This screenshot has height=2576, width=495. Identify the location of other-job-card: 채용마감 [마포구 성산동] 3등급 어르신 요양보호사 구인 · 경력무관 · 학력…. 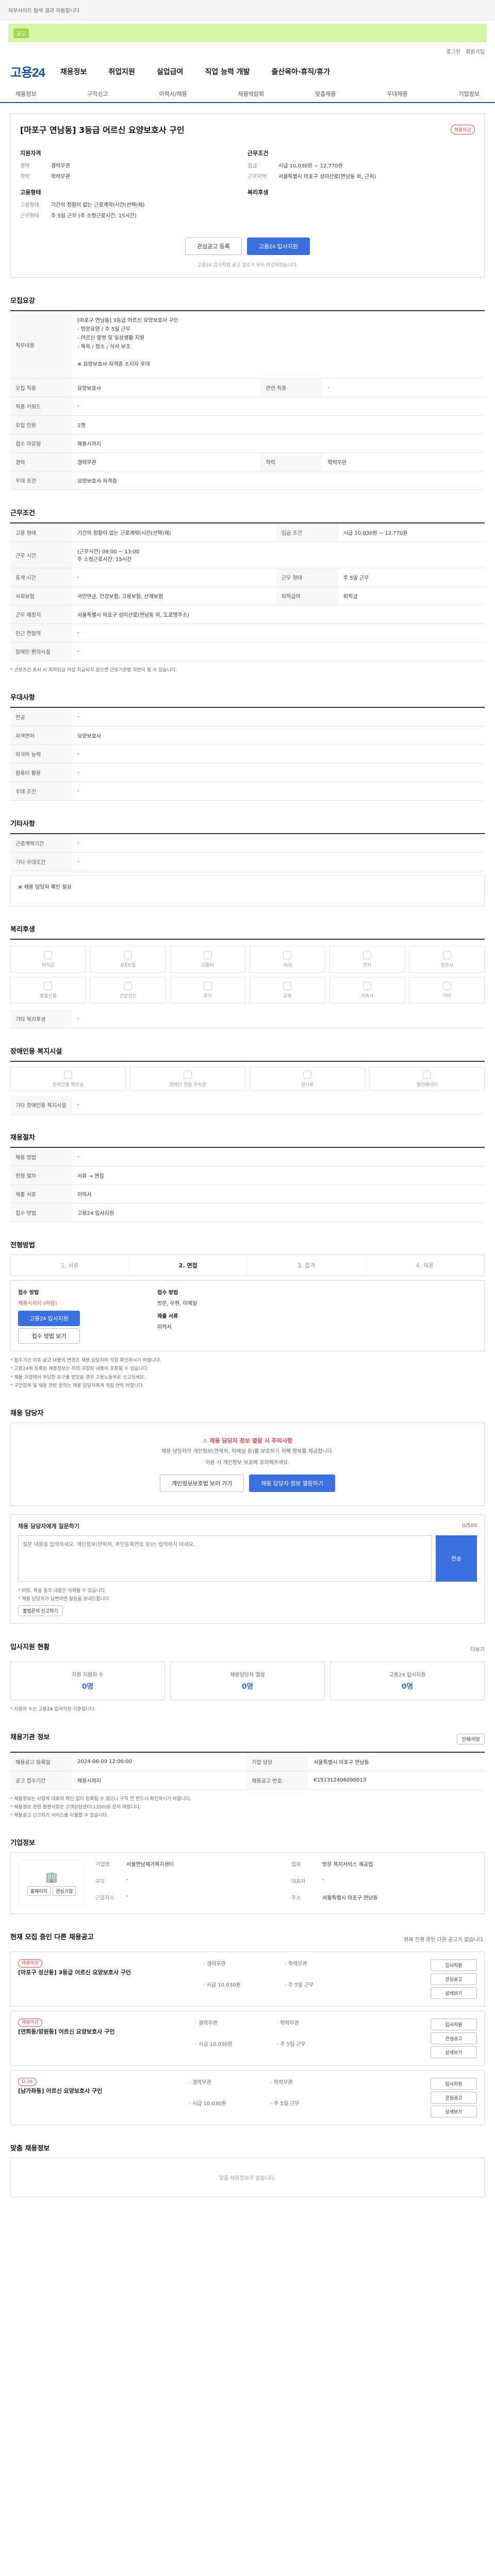
(247, 1979).